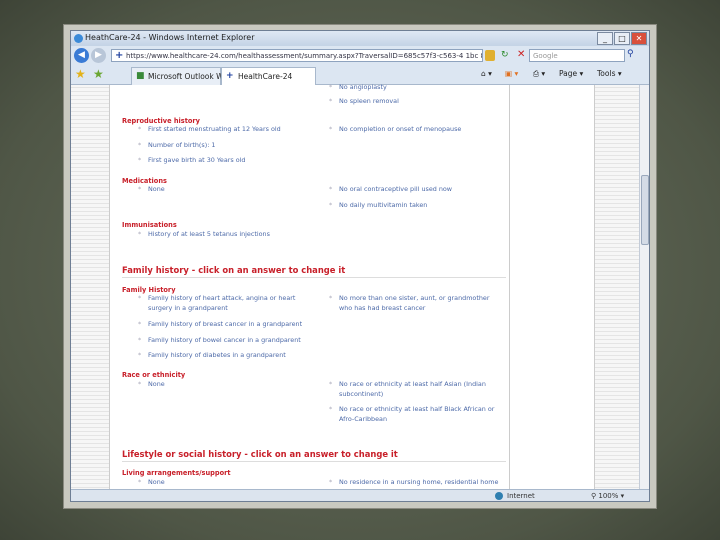 Image resolution: width=720 pixels, height=540 pixels. What do you see at coordinates (609, 73) in the screenshot?
I see `tools-menu: Tools ▾` at bounding box center [609, 73].